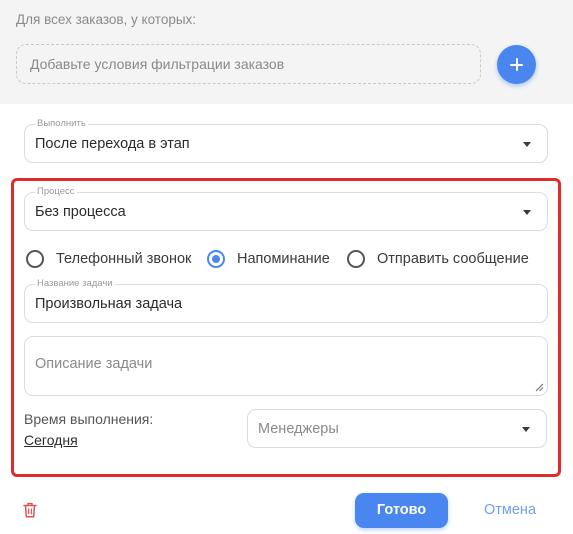 This screenshot has height=534, width=573. Describe the element at coordinates (539, 387) in the screenshot. I see `resize-grip-icon` at that location.